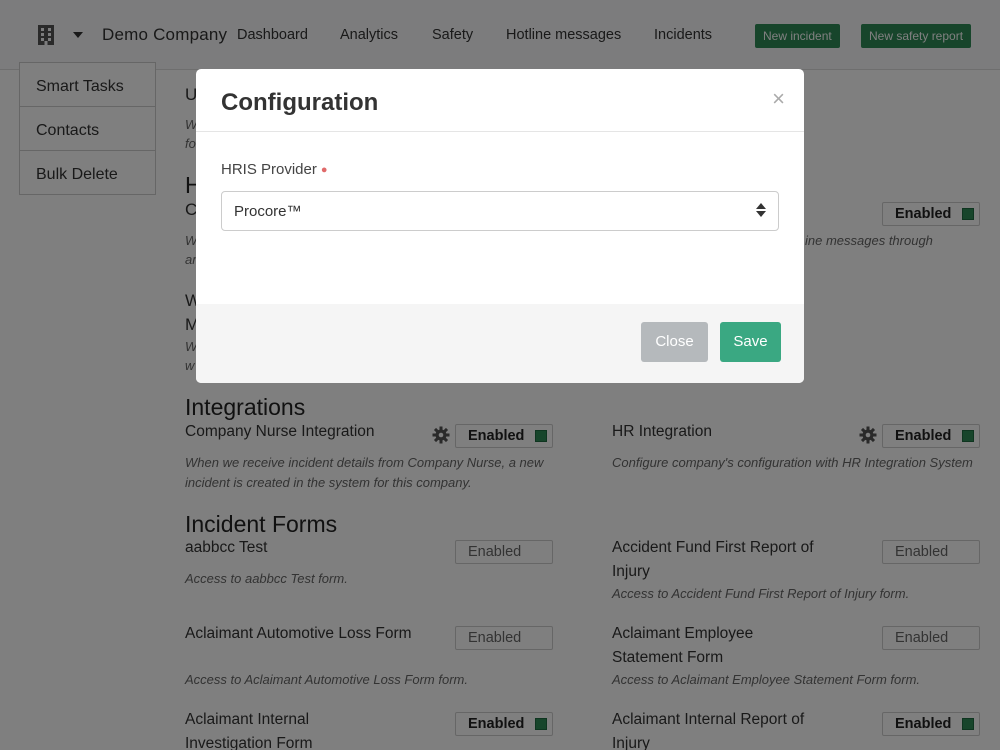 This screenshot has width=1000, height=750. I want to click on sort-updown-icon, so click(761, 210).